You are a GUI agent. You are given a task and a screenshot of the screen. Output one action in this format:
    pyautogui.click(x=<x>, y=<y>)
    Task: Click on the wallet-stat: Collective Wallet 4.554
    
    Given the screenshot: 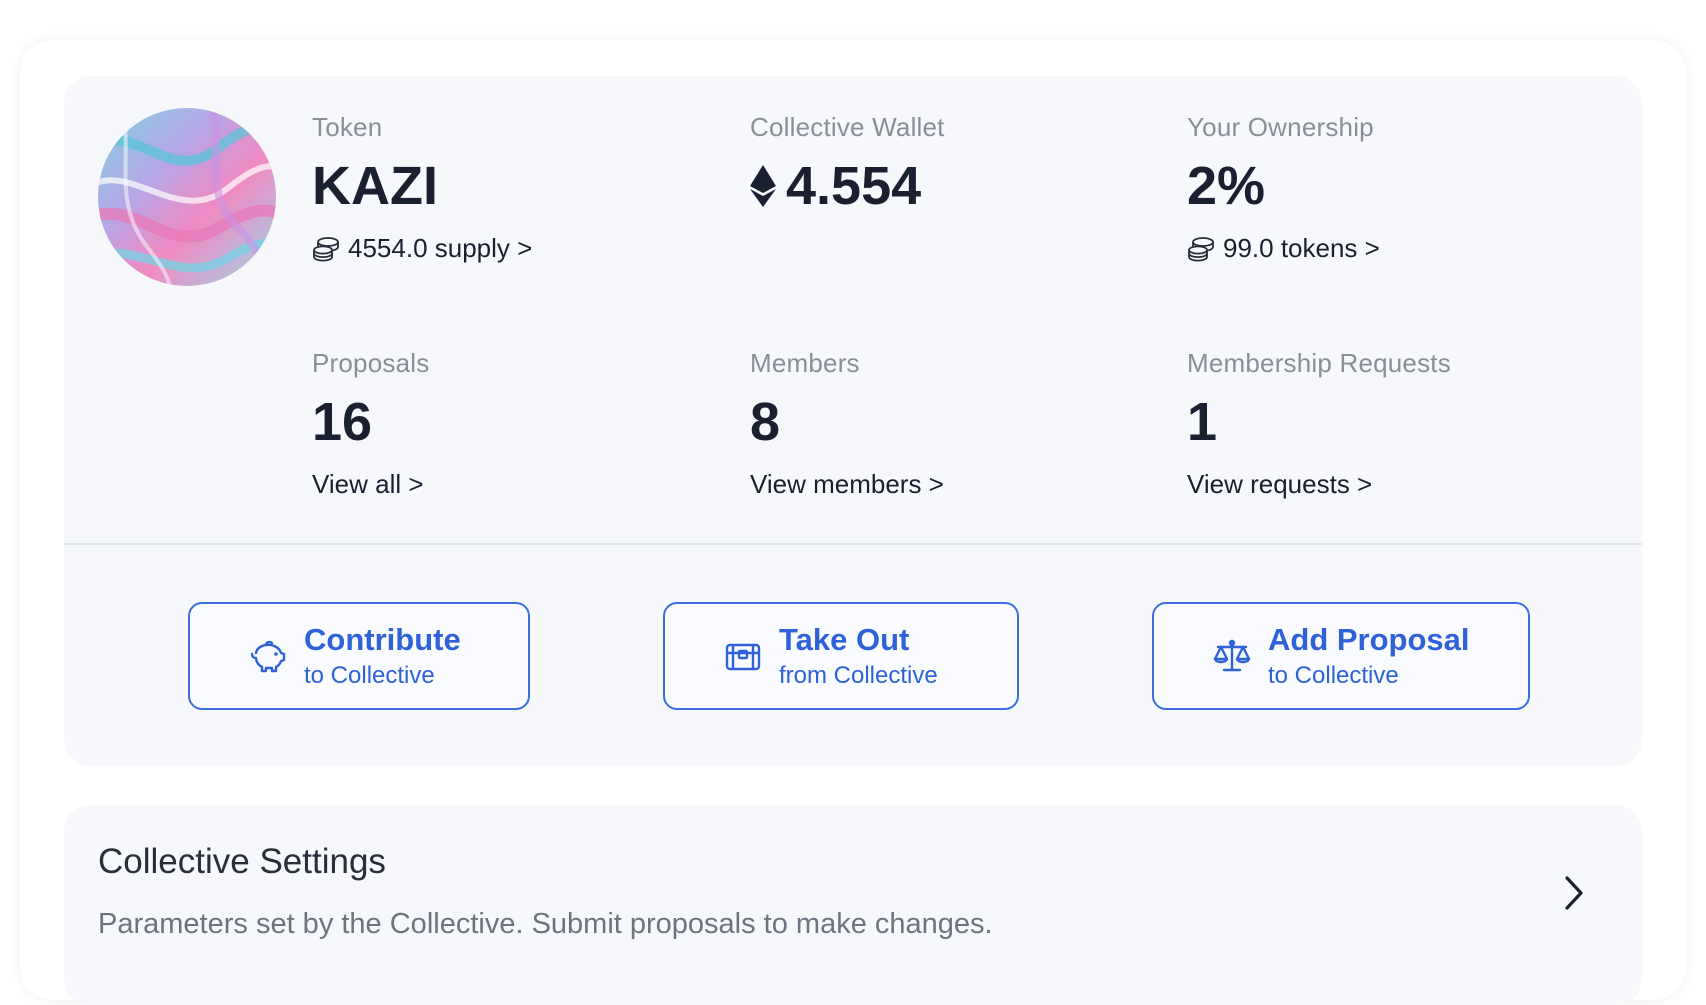 What is the action you would take?
    pyautogui.click(x=847, y=165)
    